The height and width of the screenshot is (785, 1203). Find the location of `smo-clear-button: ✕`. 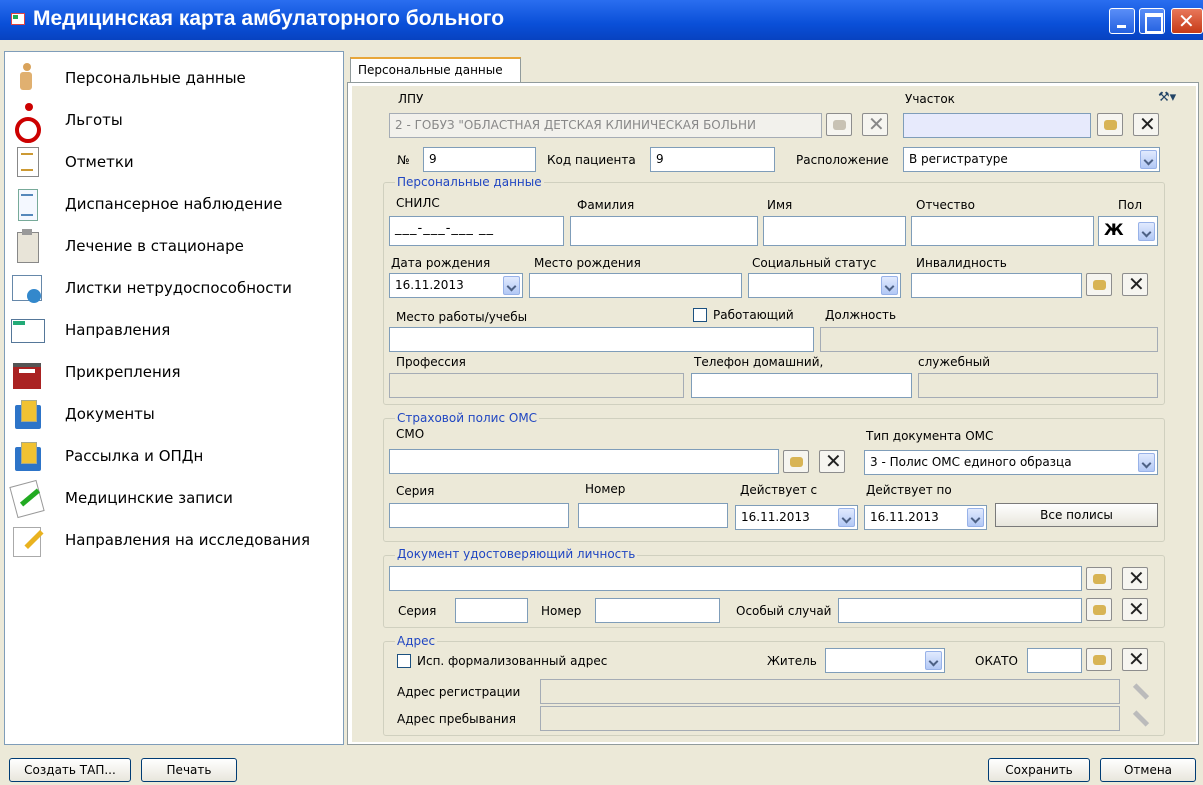

smo-clear-button: ✕ is located at coordinates (832, 461).